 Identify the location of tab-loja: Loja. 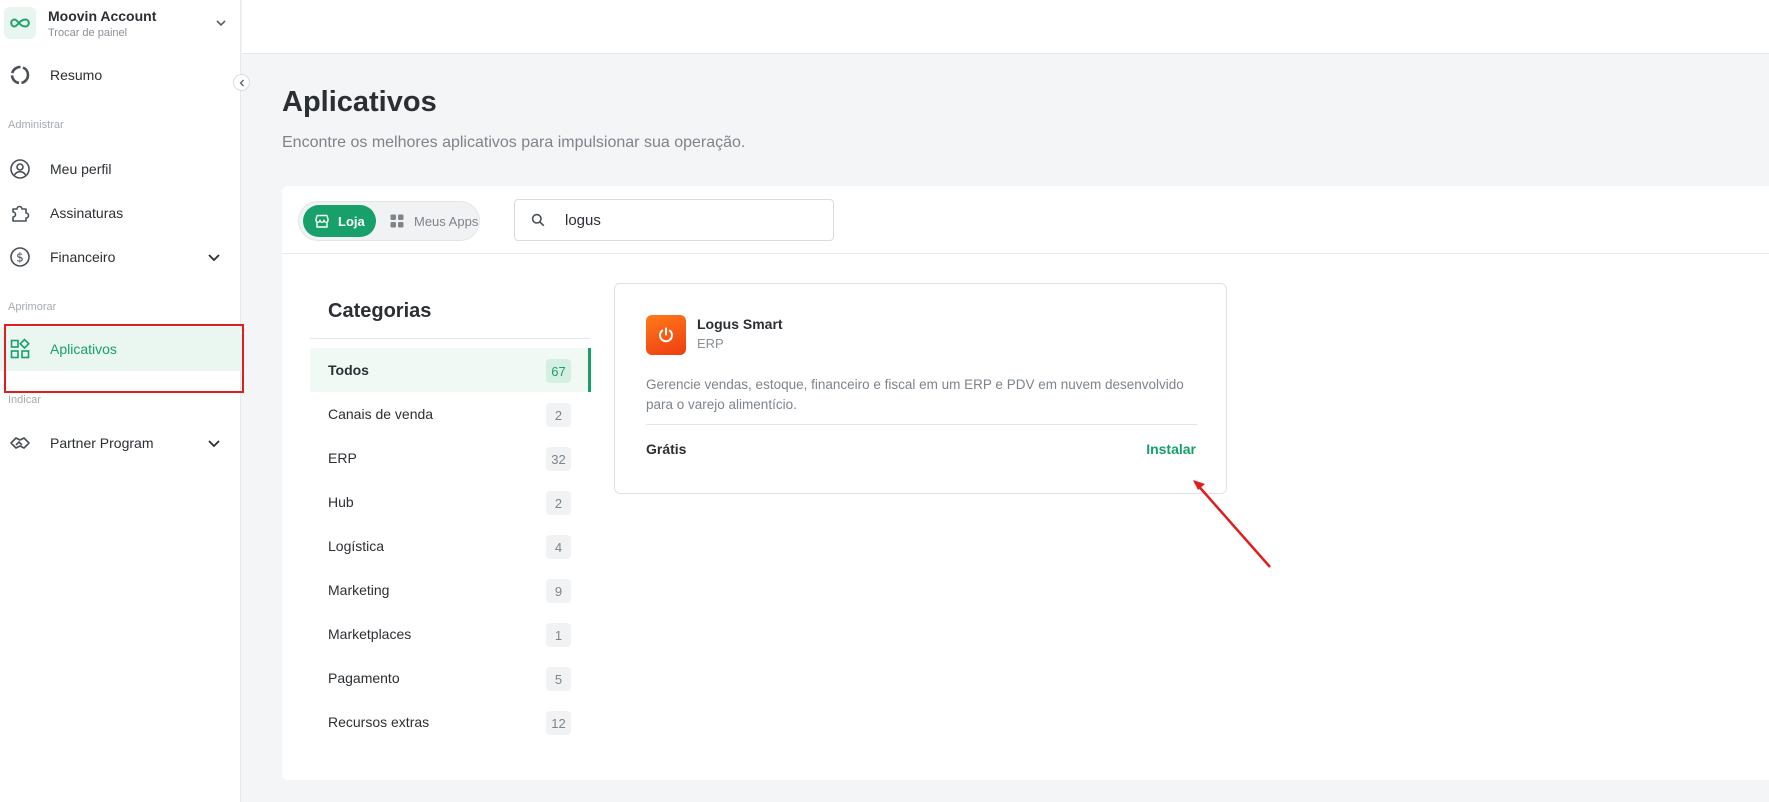
(339, 221).